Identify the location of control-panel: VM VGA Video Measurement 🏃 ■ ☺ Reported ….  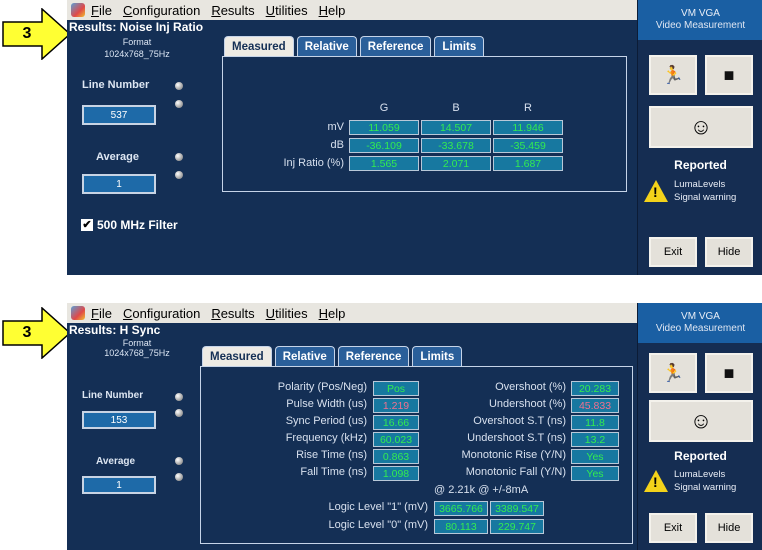
(699, 426).